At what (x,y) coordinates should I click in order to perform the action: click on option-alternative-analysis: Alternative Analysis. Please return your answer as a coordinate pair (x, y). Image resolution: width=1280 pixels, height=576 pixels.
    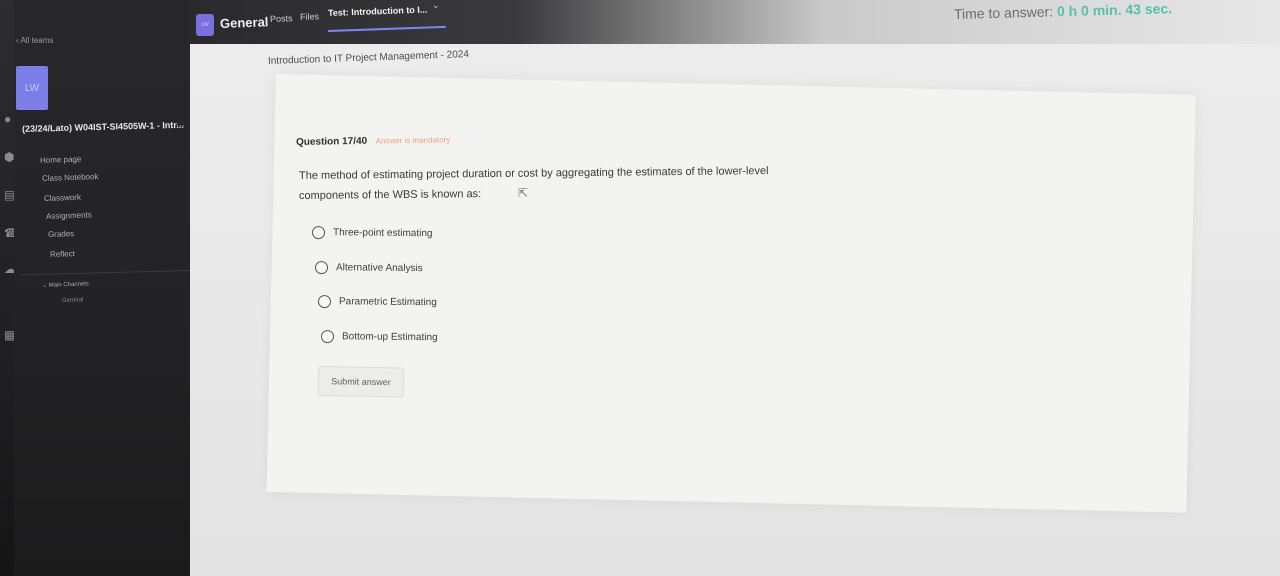
    Looking at the image, I should click on (368, 268).